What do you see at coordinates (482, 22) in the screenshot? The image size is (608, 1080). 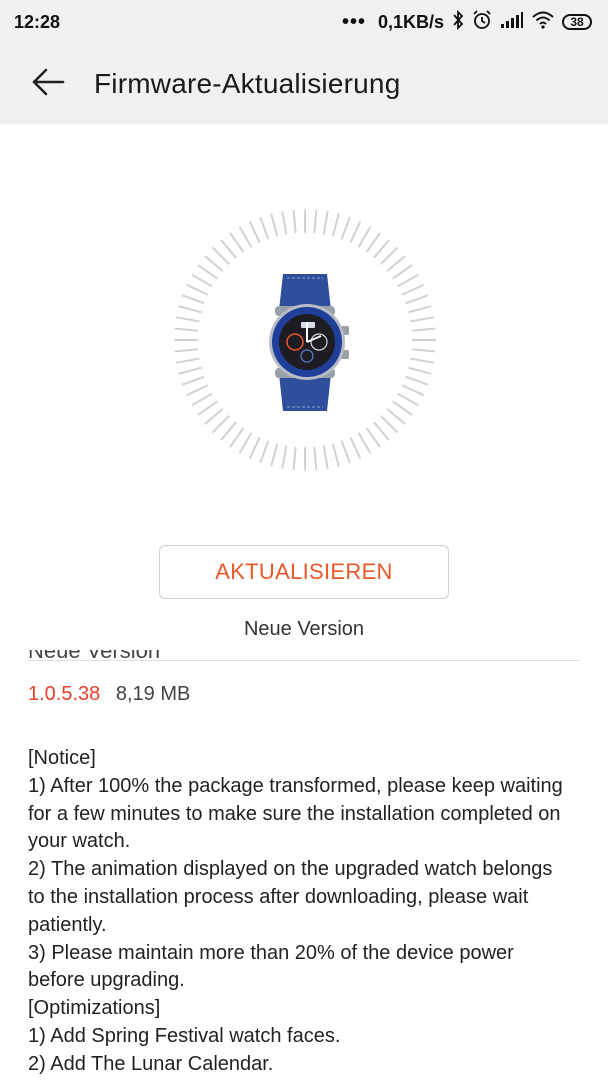 I see `alarm-icon` at bounding box center [482, 22].